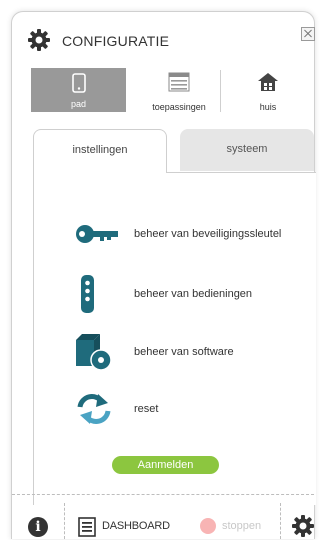  I want to click on key-icon, so click(97, 234).